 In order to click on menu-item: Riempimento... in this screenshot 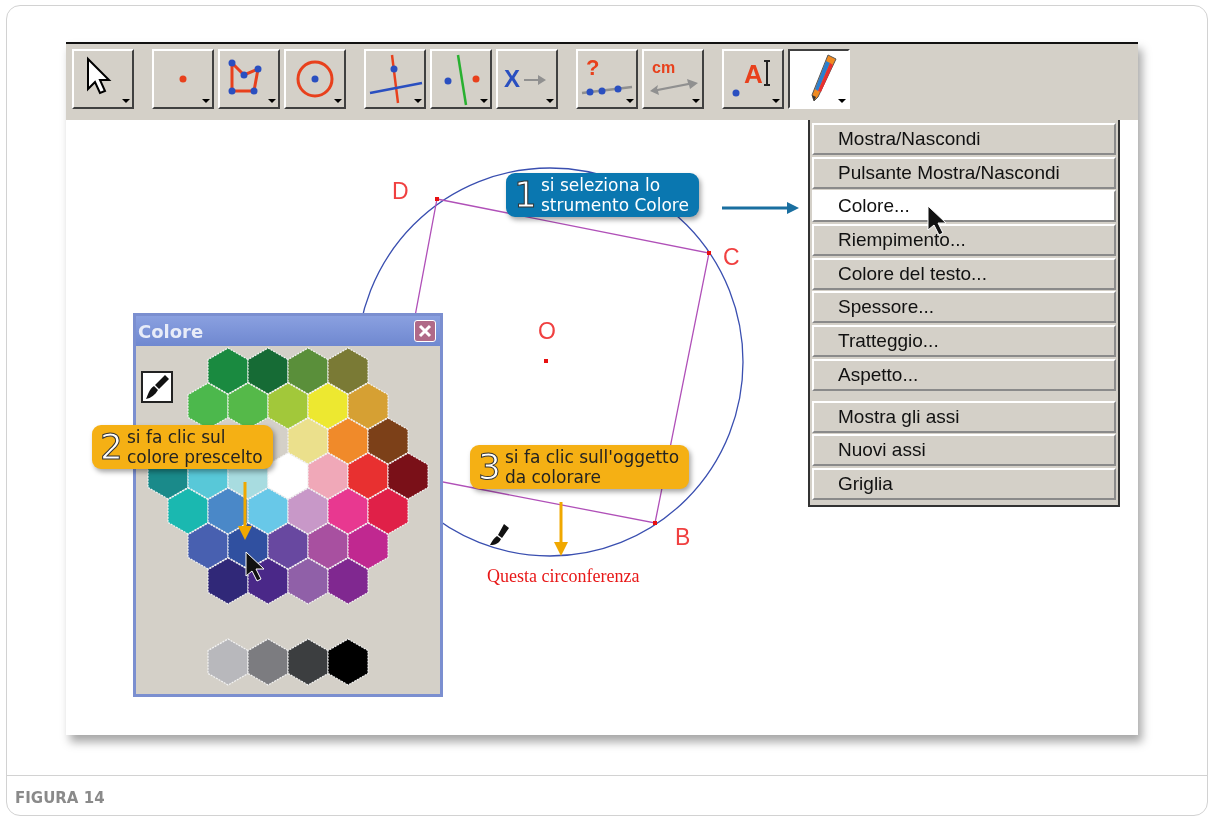, I will do `click(964, 240)`.